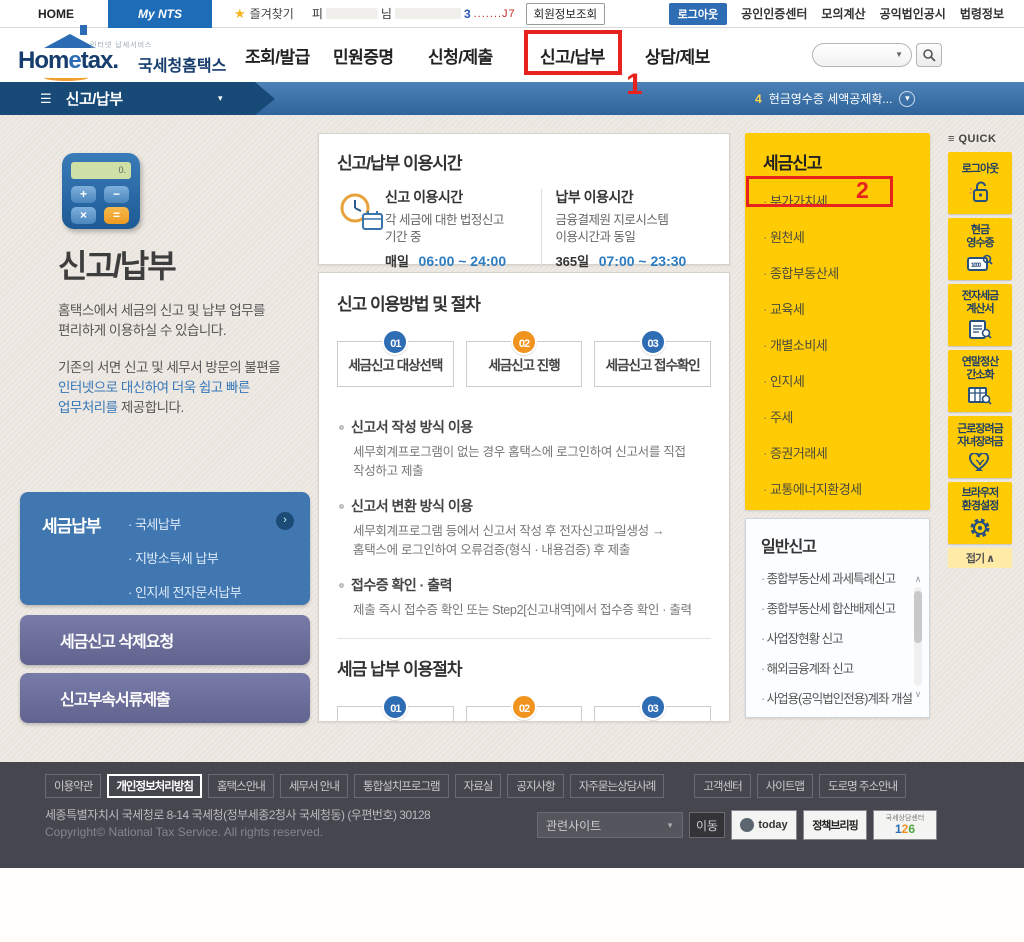 This screenshot has height=942, width=1024. What do you see at coordinates (846, 308) in the screenshot?
I see `menu-item-education: 교육세` at bounding box center [846, 308].